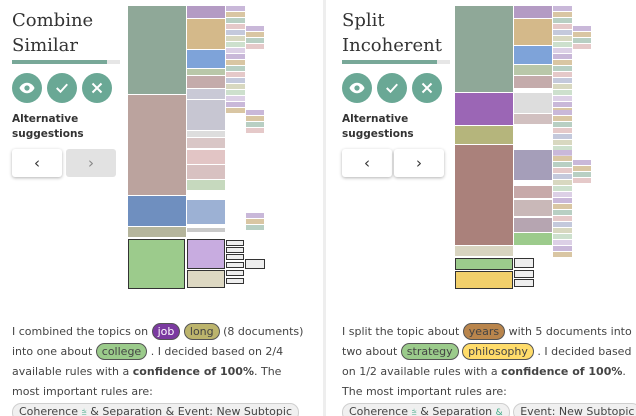 Image resolution: width=636 pixels, height=416 pixels. I want to click on topic-word-chip: job, so click(166, 331).